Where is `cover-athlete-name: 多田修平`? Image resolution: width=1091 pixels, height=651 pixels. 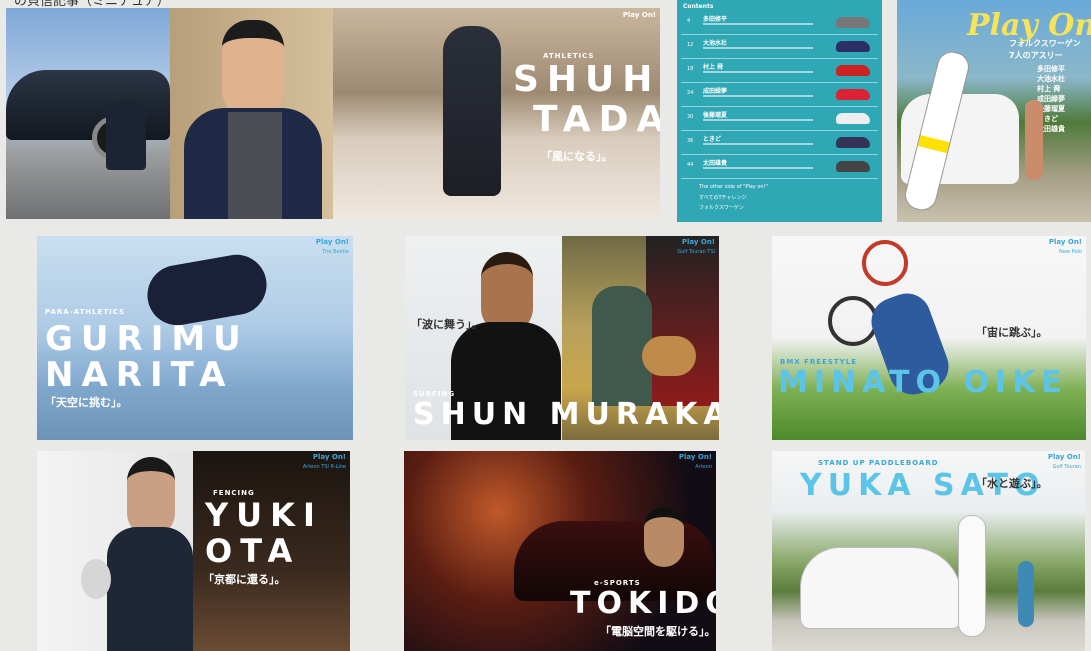
cover-athlete-name: 多田修平 is located at coordinates (1051, 69).